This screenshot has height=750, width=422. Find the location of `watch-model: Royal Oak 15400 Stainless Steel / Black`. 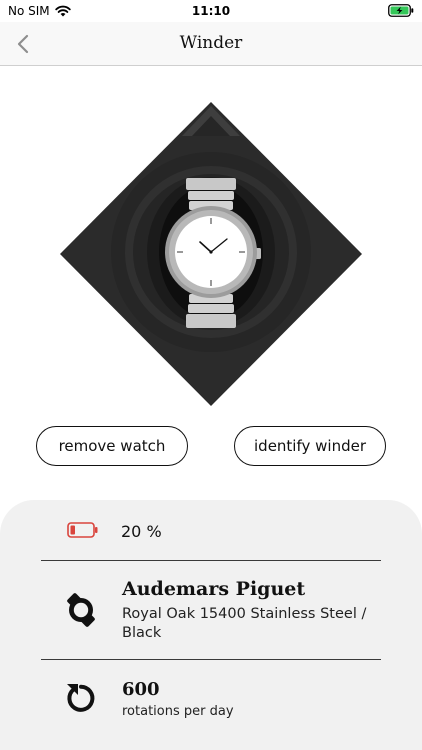

watch-model: Royal Oak 15400 Stainless Steel / Black is located at coordinates (244, 623).